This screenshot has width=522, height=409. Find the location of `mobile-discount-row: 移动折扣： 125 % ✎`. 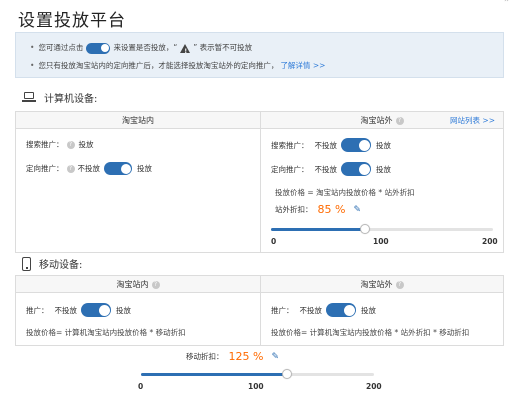

mobile-discount-row: 移动折扣： 125 % ✎ is located at coordinates (232, 356).